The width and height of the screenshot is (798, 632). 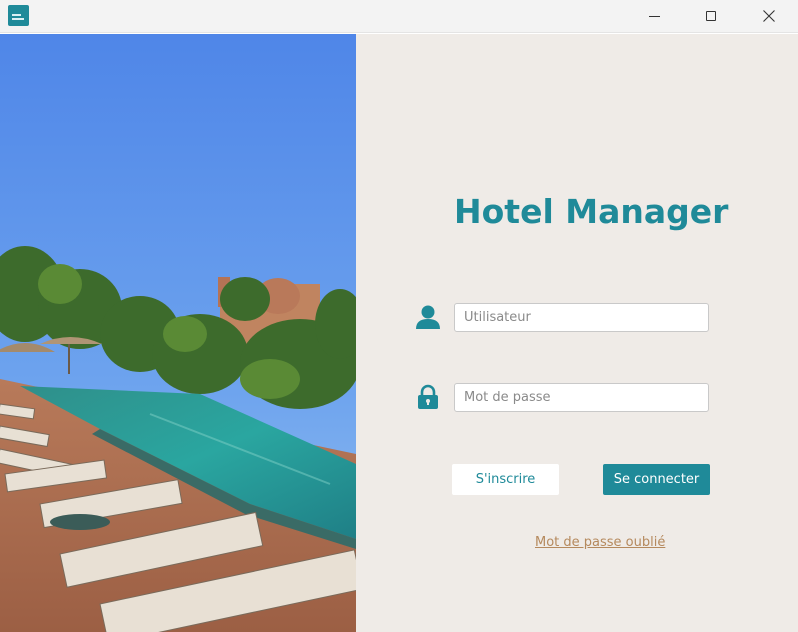 What do you see at coordinates (18, 15) in the screenshot?
I see `app-logo-icon` at bounding box center [18, 15].